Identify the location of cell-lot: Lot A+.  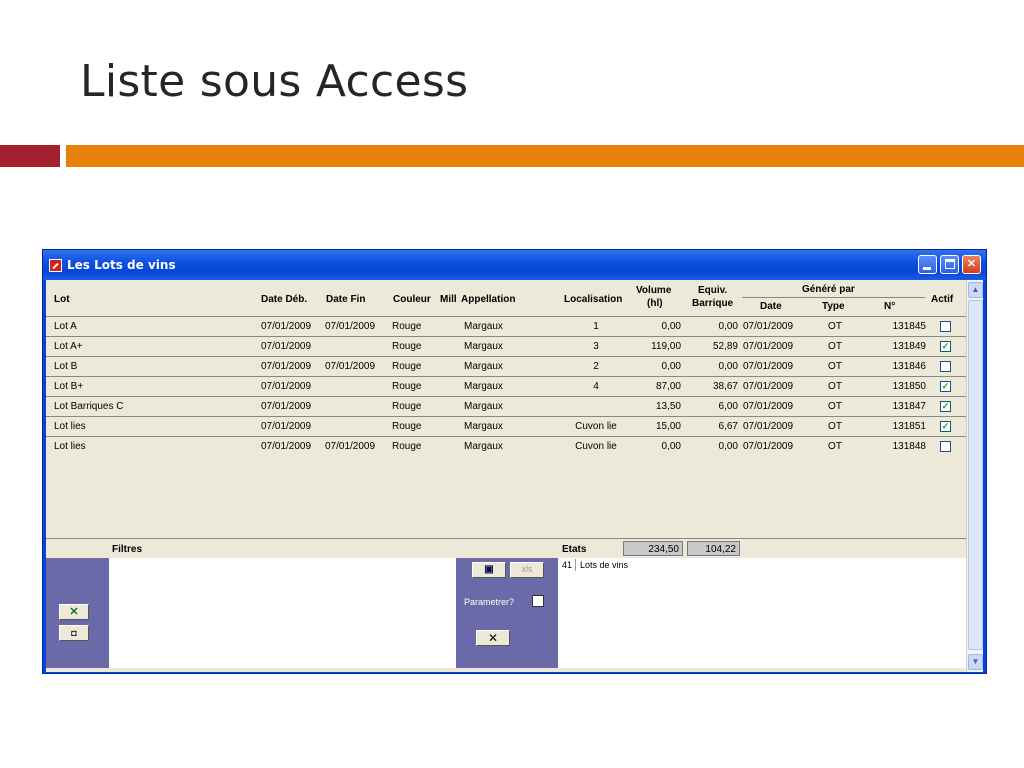
(154, 346).